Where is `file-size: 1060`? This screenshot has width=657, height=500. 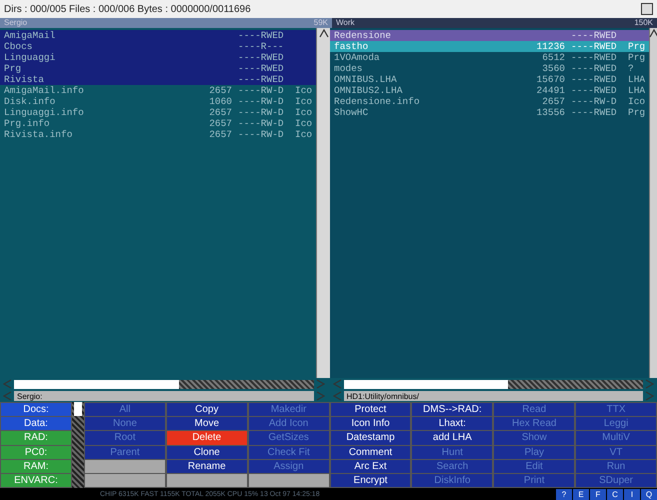
file-size: 1060 is located at coordinates (220, 101).